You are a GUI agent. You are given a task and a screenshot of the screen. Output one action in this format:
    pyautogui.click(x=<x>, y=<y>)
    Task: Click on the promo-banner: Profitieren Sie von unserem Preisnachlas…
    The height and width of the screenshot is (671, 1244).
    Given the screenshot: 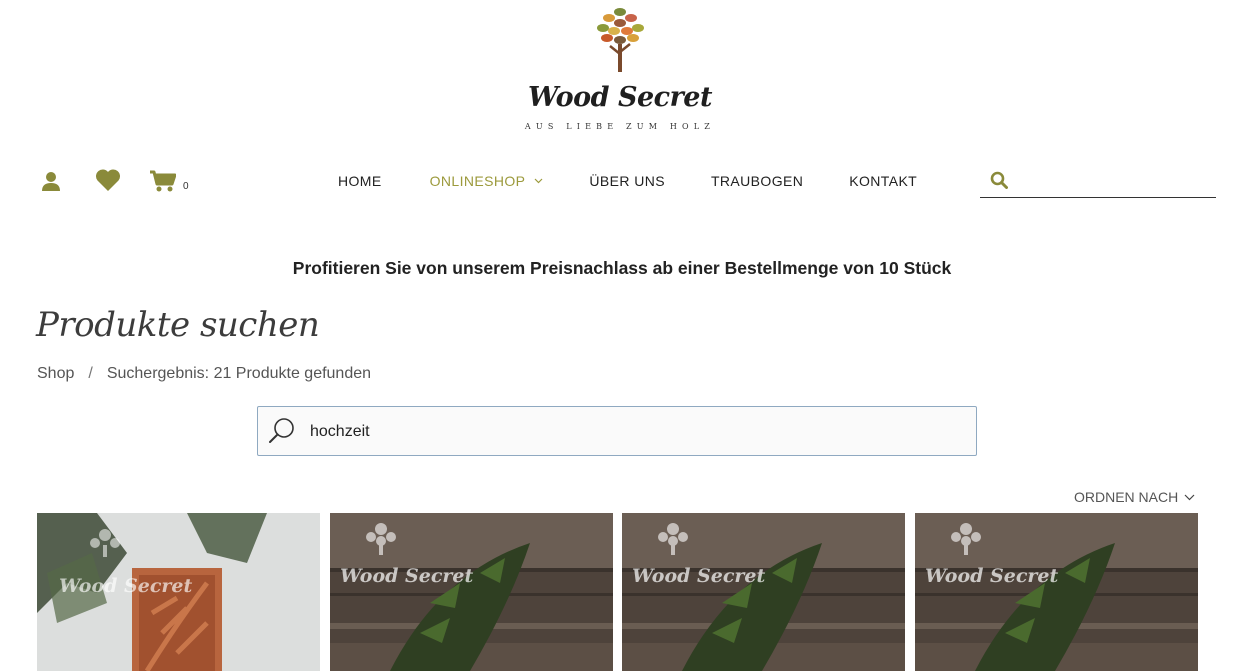 What is the action you would take?
    pyautogui.click(x=622, y=268)
    